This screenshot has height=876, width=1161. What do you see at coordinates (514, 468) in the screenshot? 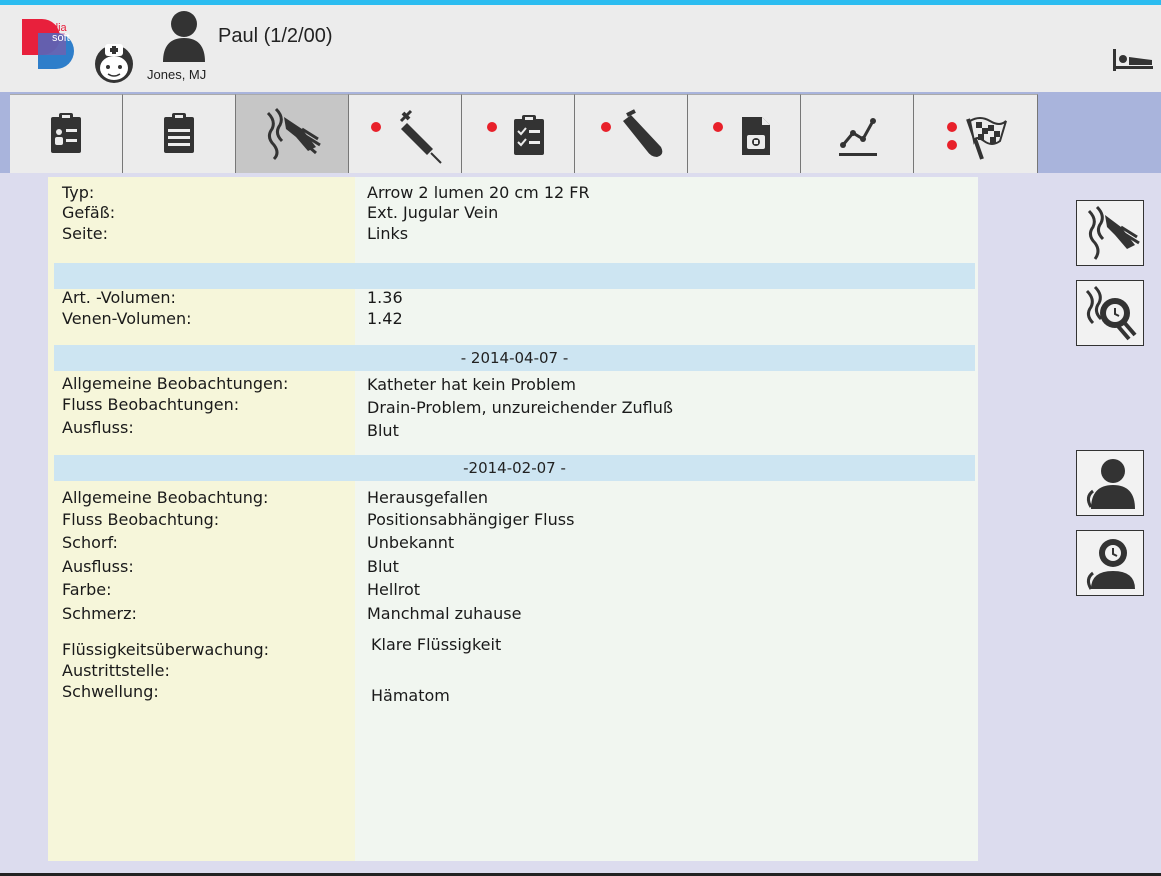
I see `date-band-2: -2014-02-07 -` at bounding box center [514, 468].